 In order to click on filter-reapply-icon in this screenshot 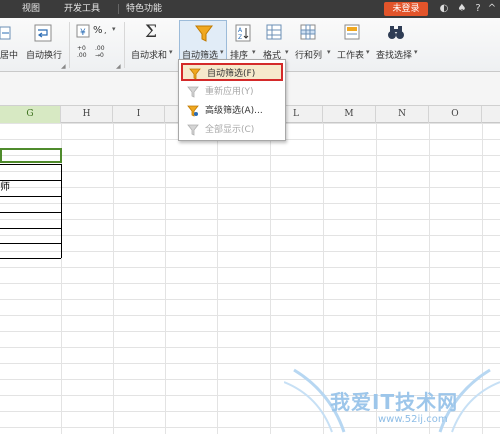, I will do `click(193, 92)`.